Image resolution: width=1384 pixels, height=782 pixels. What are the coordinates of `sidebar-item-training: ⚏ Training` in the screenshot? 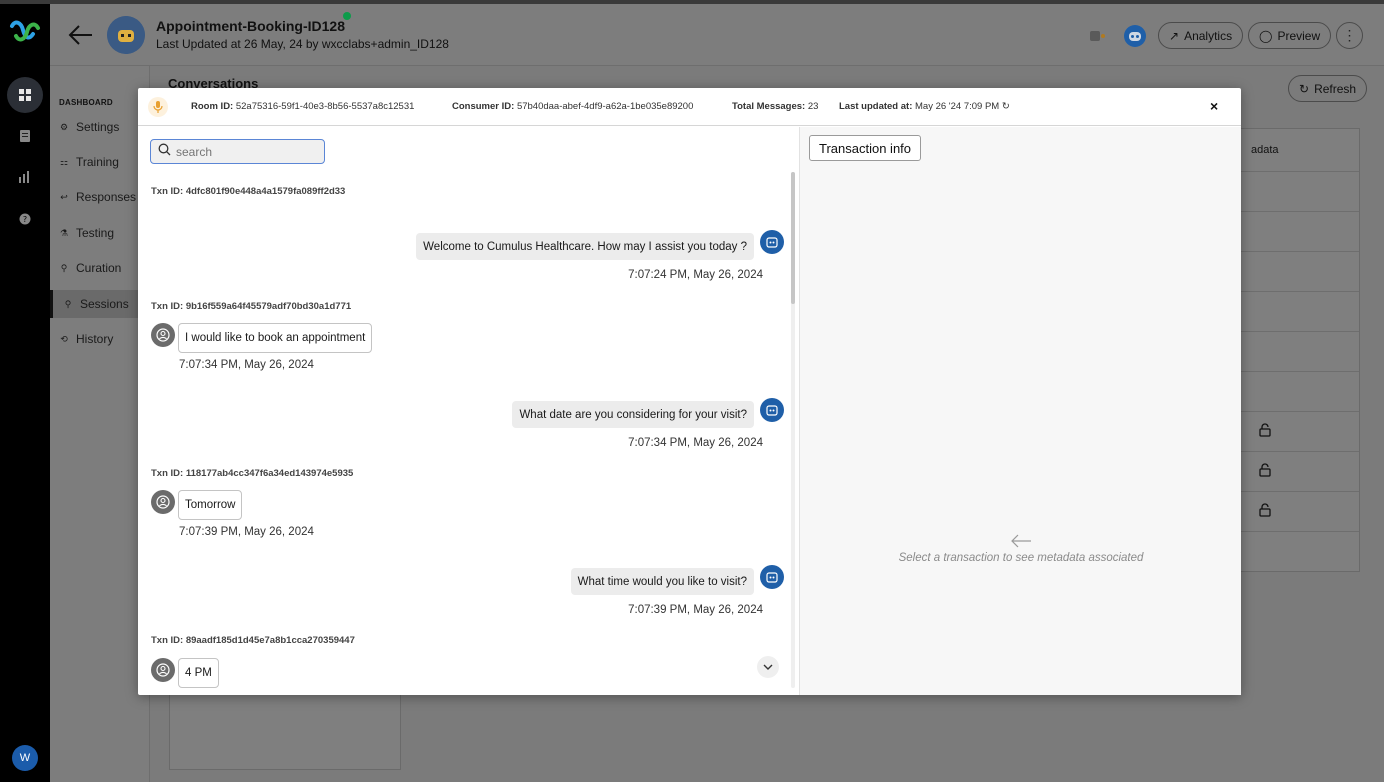 It's located at (100, 162).